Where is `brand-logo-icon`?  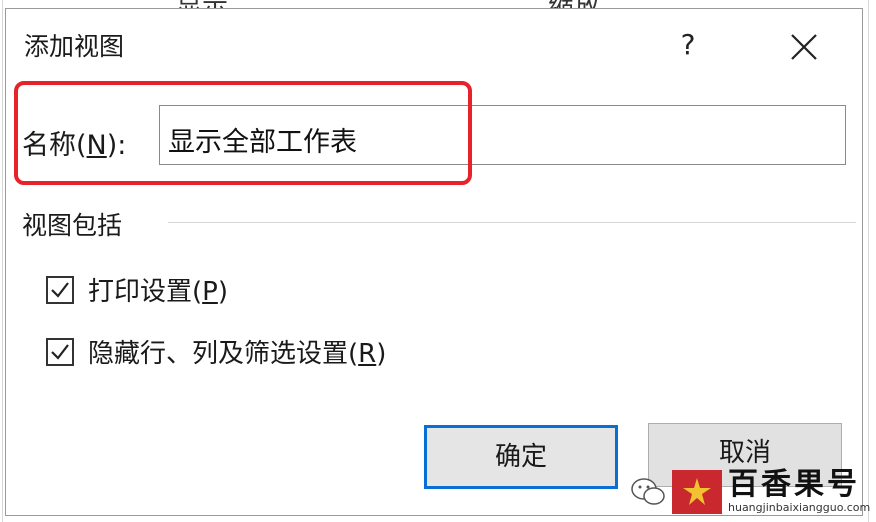 brand-logo-icon is located at coordinates (697, 492).